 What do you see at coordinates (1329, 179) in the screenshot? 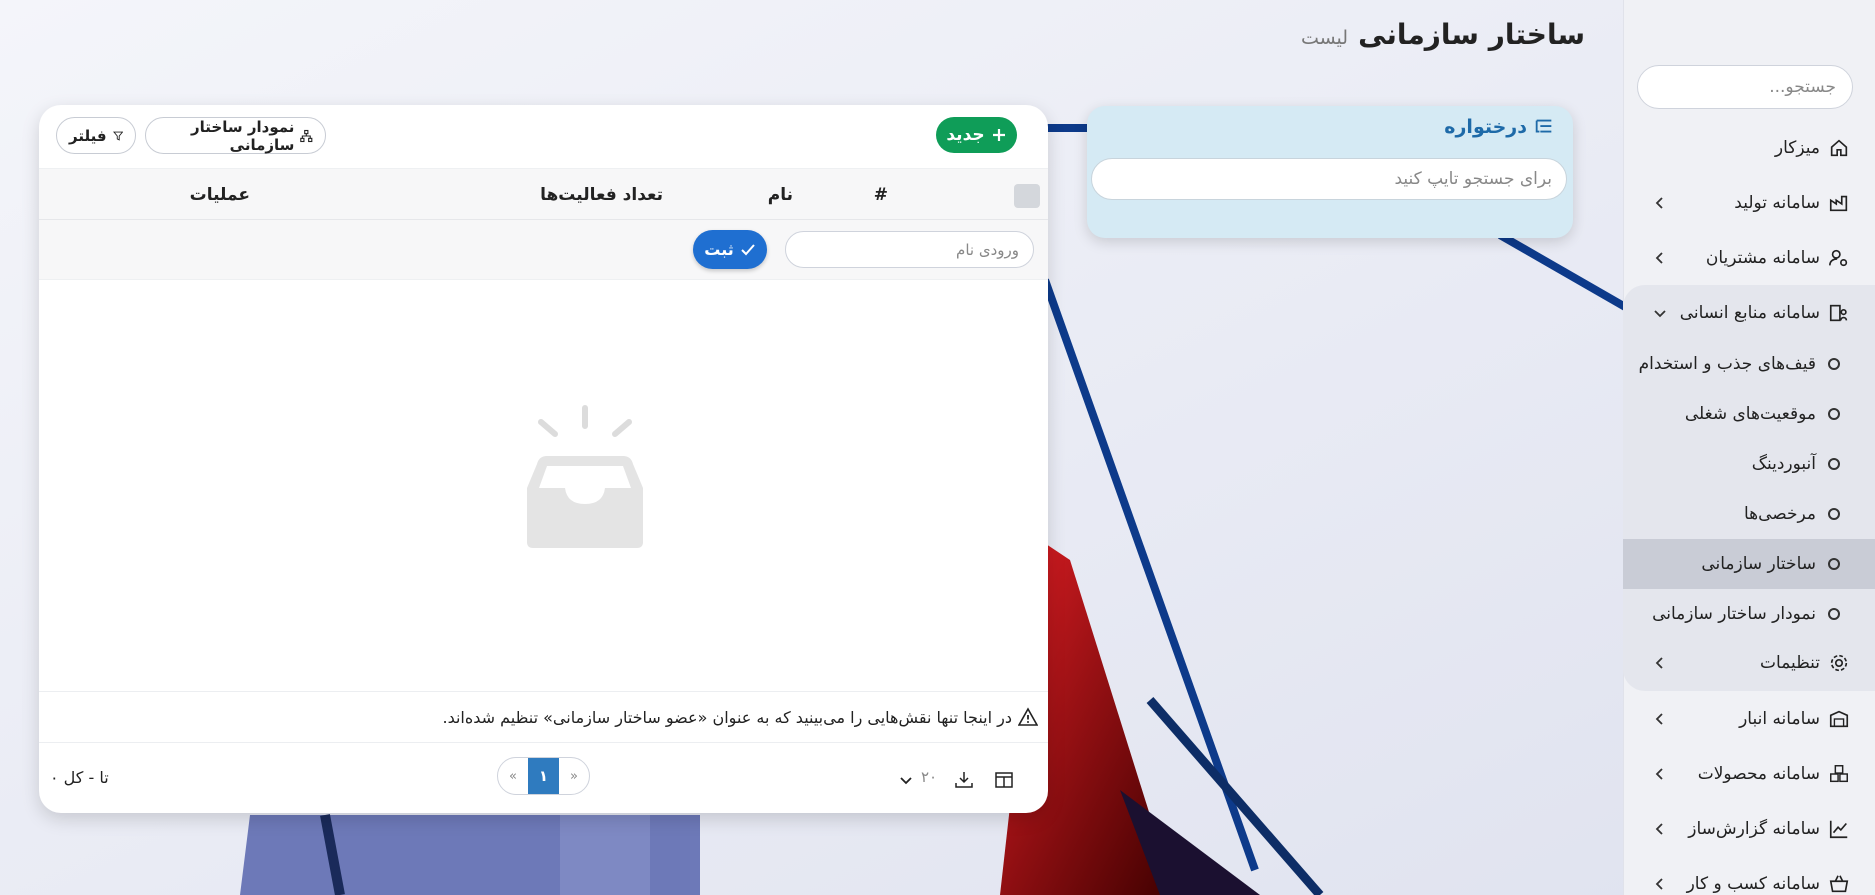
I see `tree-search-input` at bounding box center [1329, 179].